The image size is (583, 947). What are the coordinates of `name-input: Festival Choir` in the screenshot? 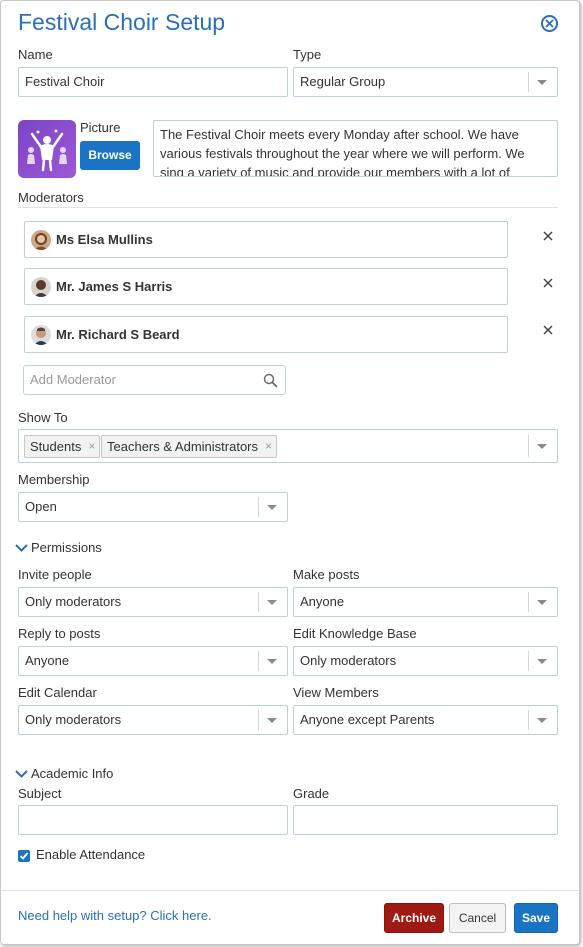 It's located at (153, 82).